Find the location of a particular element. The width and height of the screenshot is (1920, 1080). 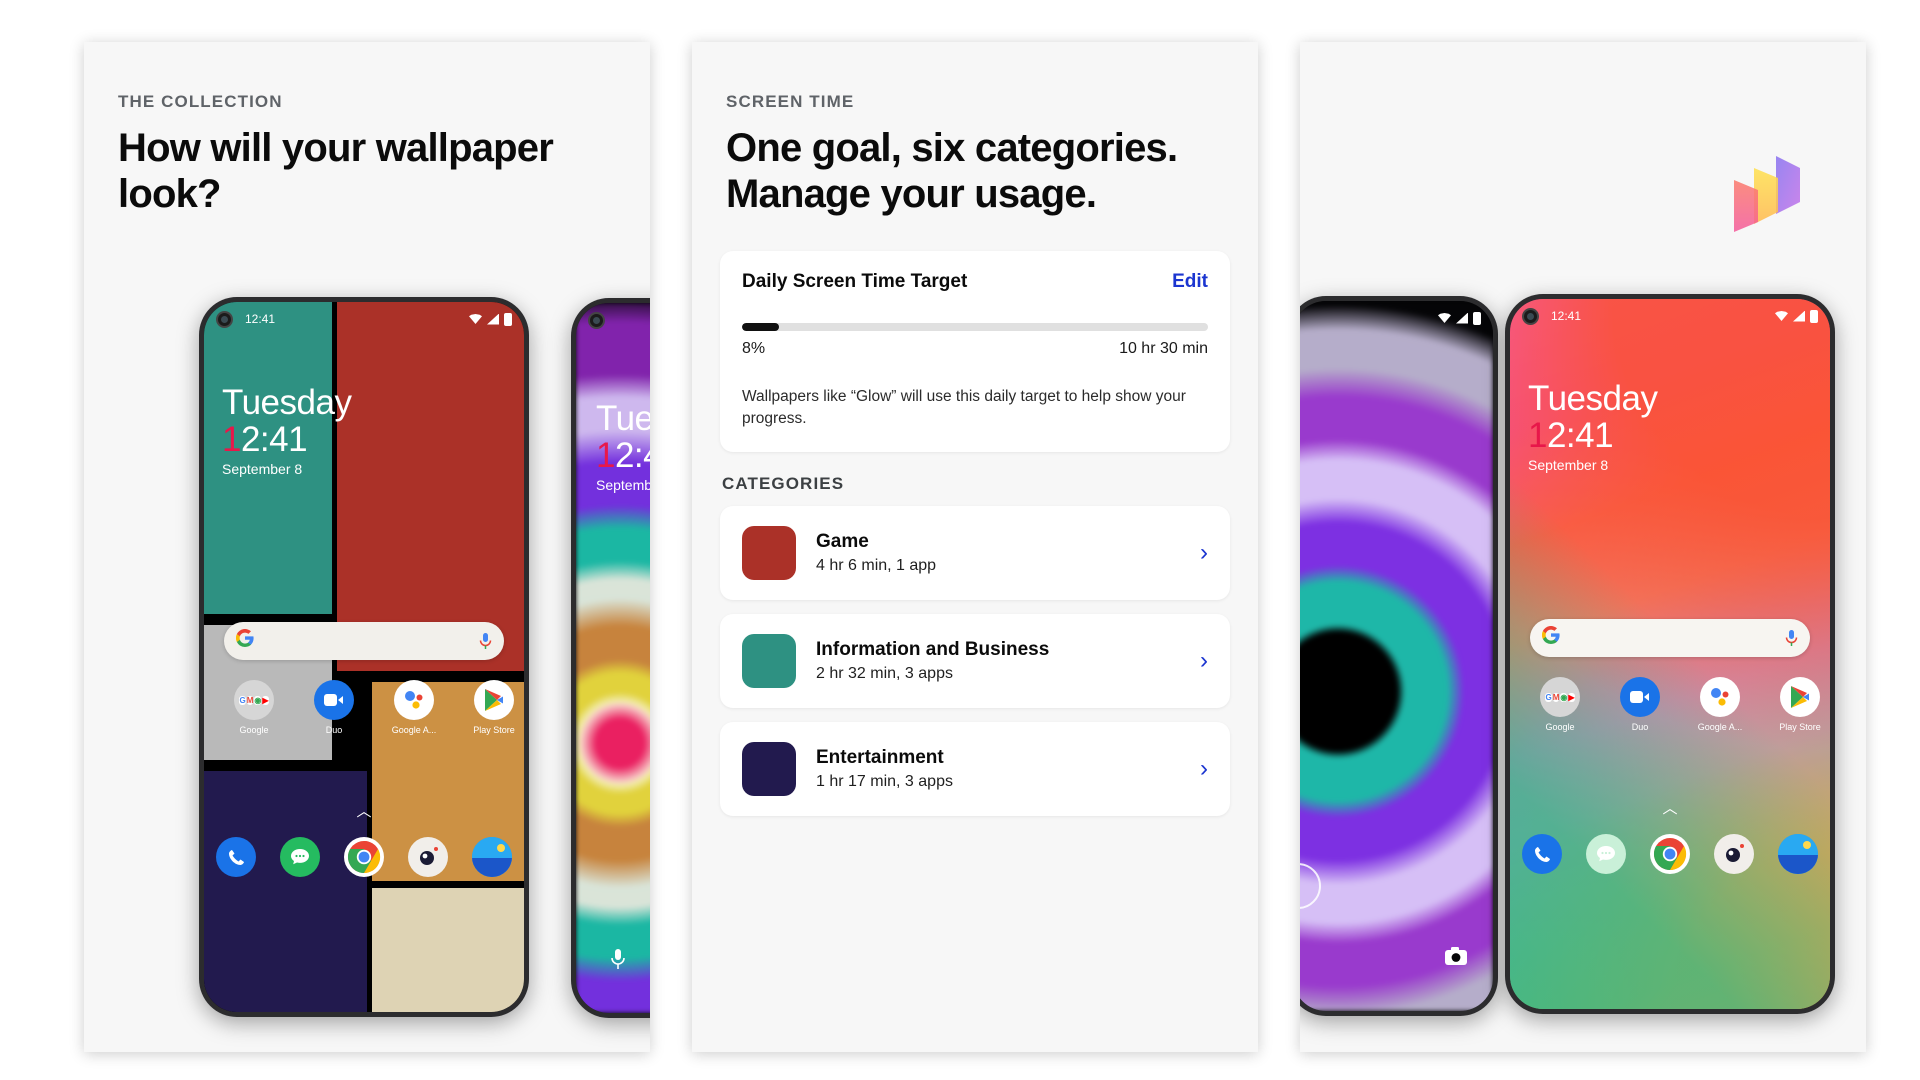

category-name: Game is located at coordinates (842, 542).